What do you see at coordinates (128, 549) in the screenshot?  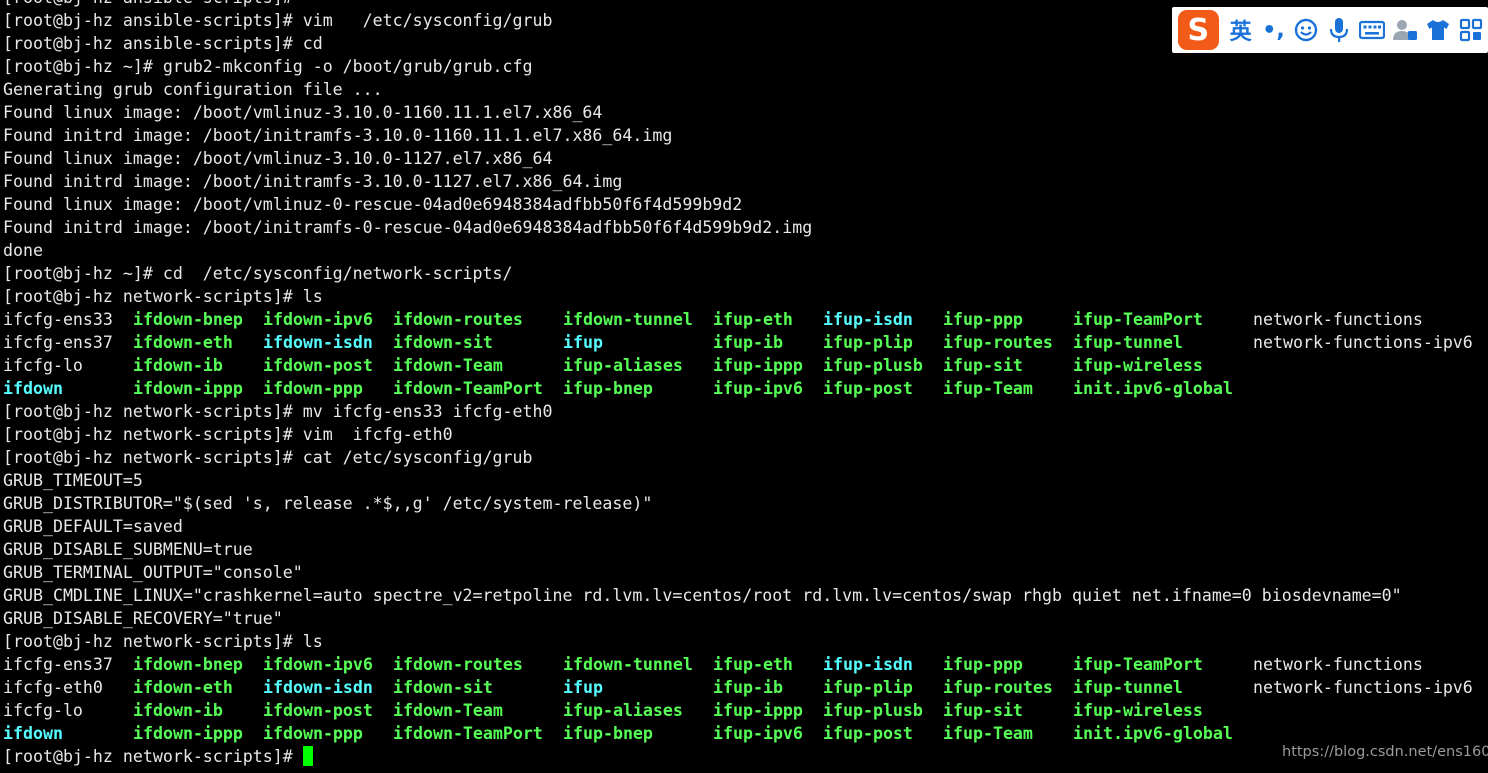 I see `terminal-line: GRUB_DISABLE_SUBMENU=true` at bounding box center [128, 549].